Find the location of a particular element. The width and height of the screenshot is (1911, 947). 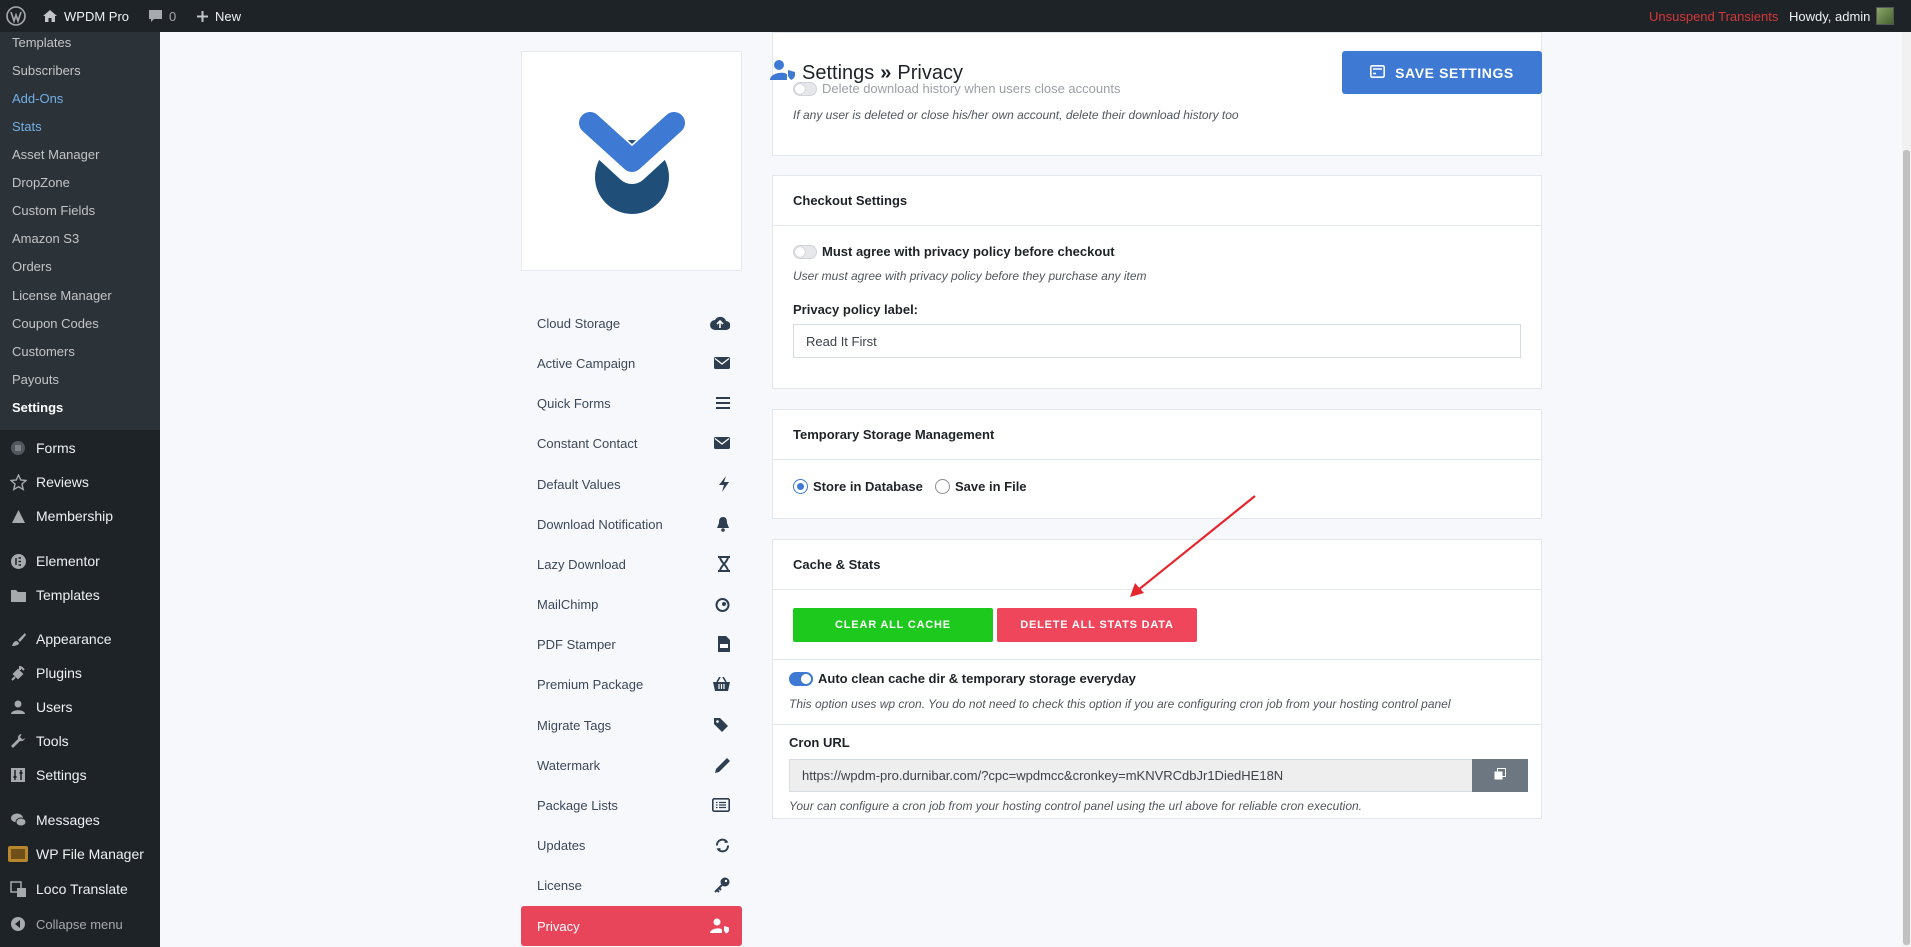

new-content-link: New is located at coordinates (218, 16).